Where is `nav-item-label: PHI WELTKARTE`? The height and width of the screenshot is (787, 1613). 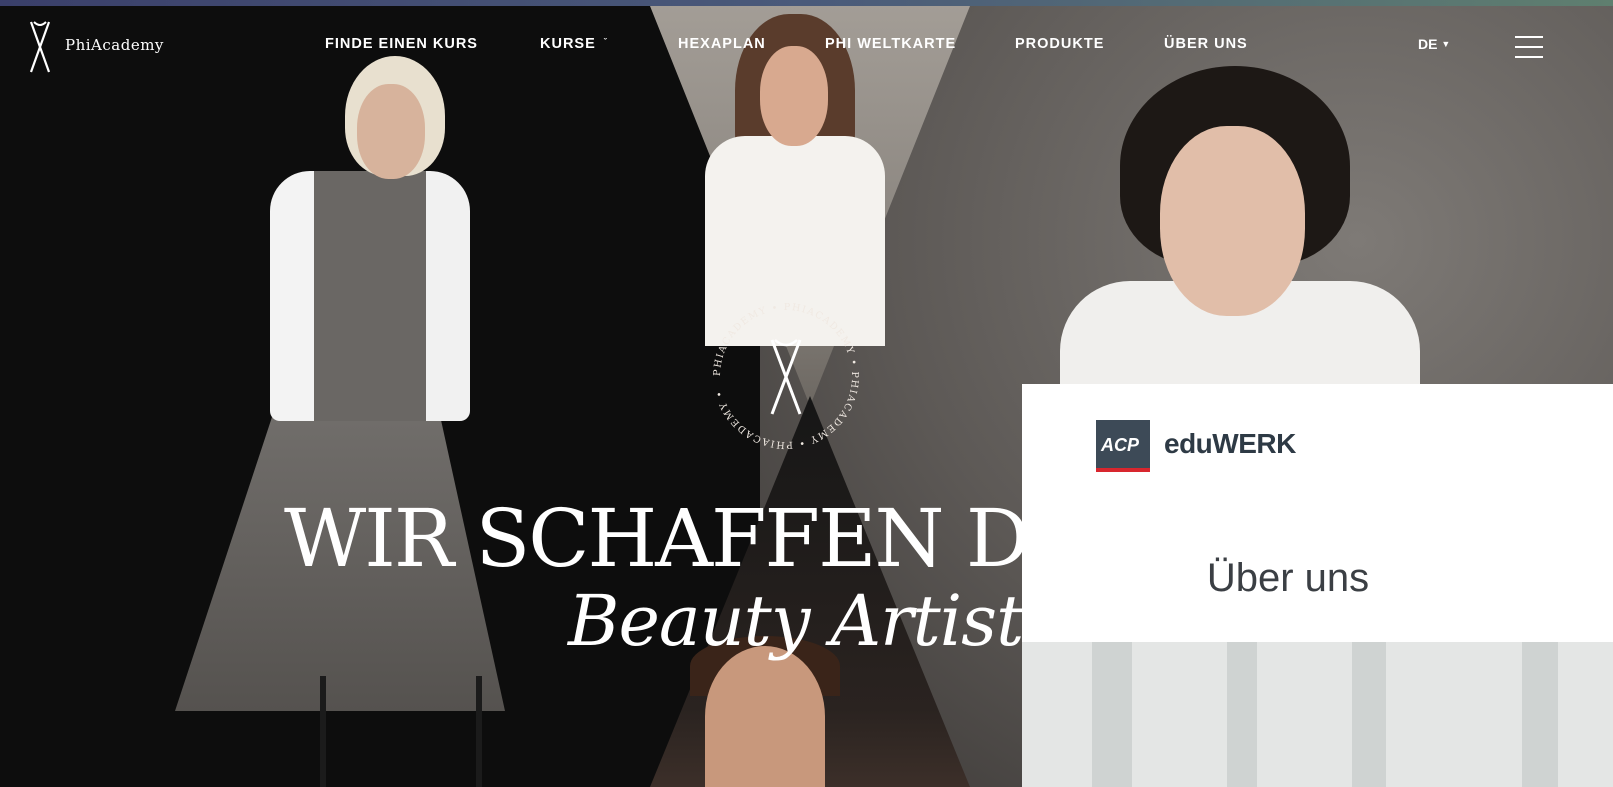 nav-item-label: PHI WELTKARTE is located at coordinates (891, 44).